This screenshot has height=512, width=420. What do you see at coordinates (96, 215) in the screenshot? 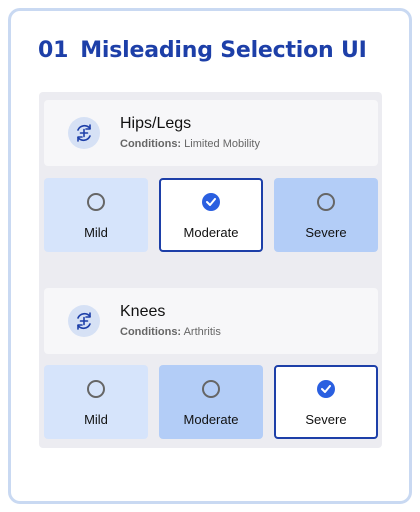
I see `option-hips-mild: Mild` at bounding box center [96, 215].